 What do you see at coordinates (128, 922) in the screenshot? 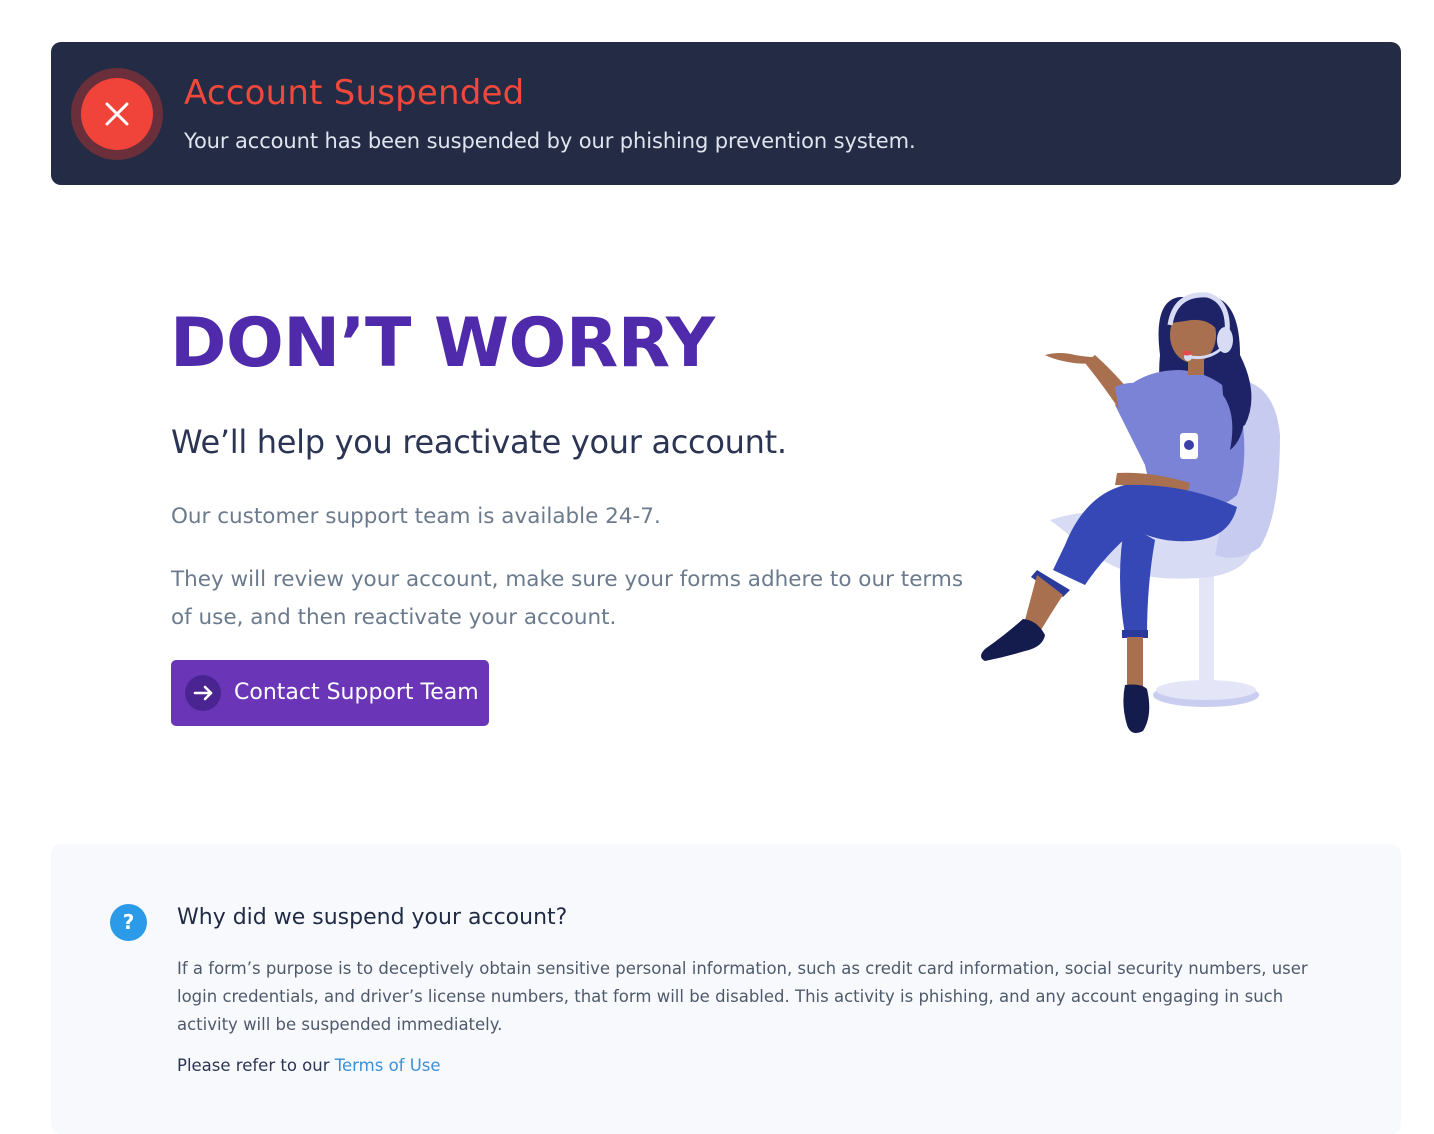
I see `question-icon: ?` at bounding box center [128, 922].